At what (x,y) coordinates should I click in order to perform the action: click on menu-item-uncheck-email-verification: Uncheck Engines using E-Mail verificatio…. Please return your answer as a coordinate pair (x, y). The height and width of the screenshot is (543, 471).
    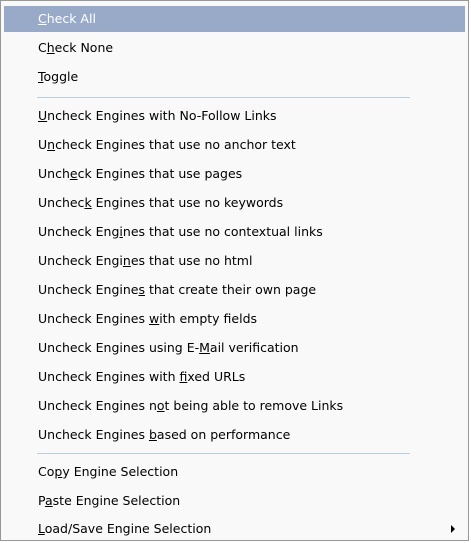
    Looking at the image, I should click on (234, 348).